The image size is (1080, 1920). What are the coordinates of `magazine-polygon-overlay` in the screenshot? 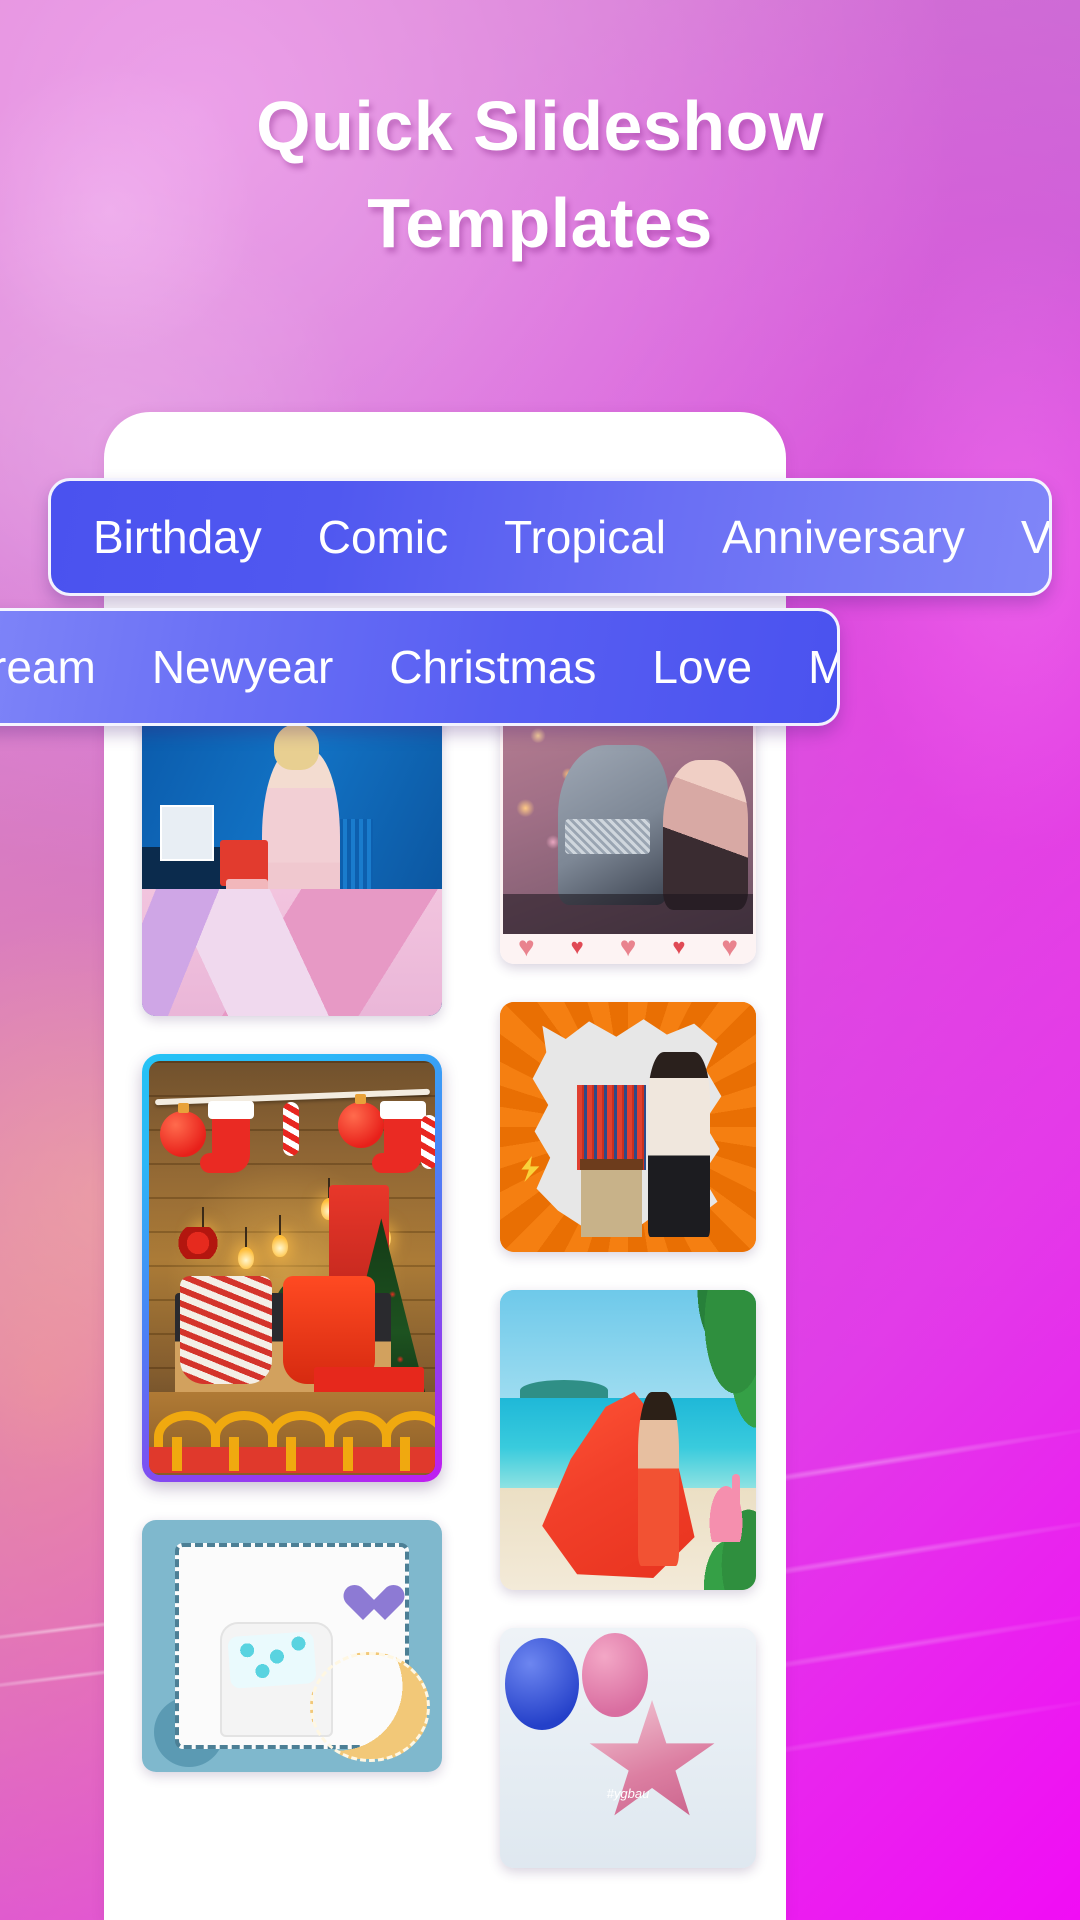 It's located at (292, 952).